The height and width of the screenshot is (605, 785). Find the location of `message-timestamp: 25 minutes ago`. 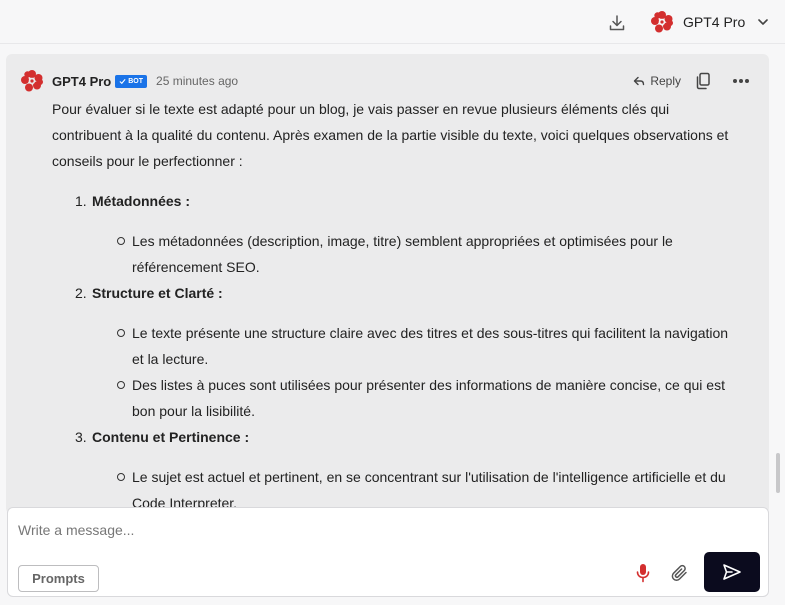

message-timestamp: 25 minutes ago is located at coordinates (197, 81).